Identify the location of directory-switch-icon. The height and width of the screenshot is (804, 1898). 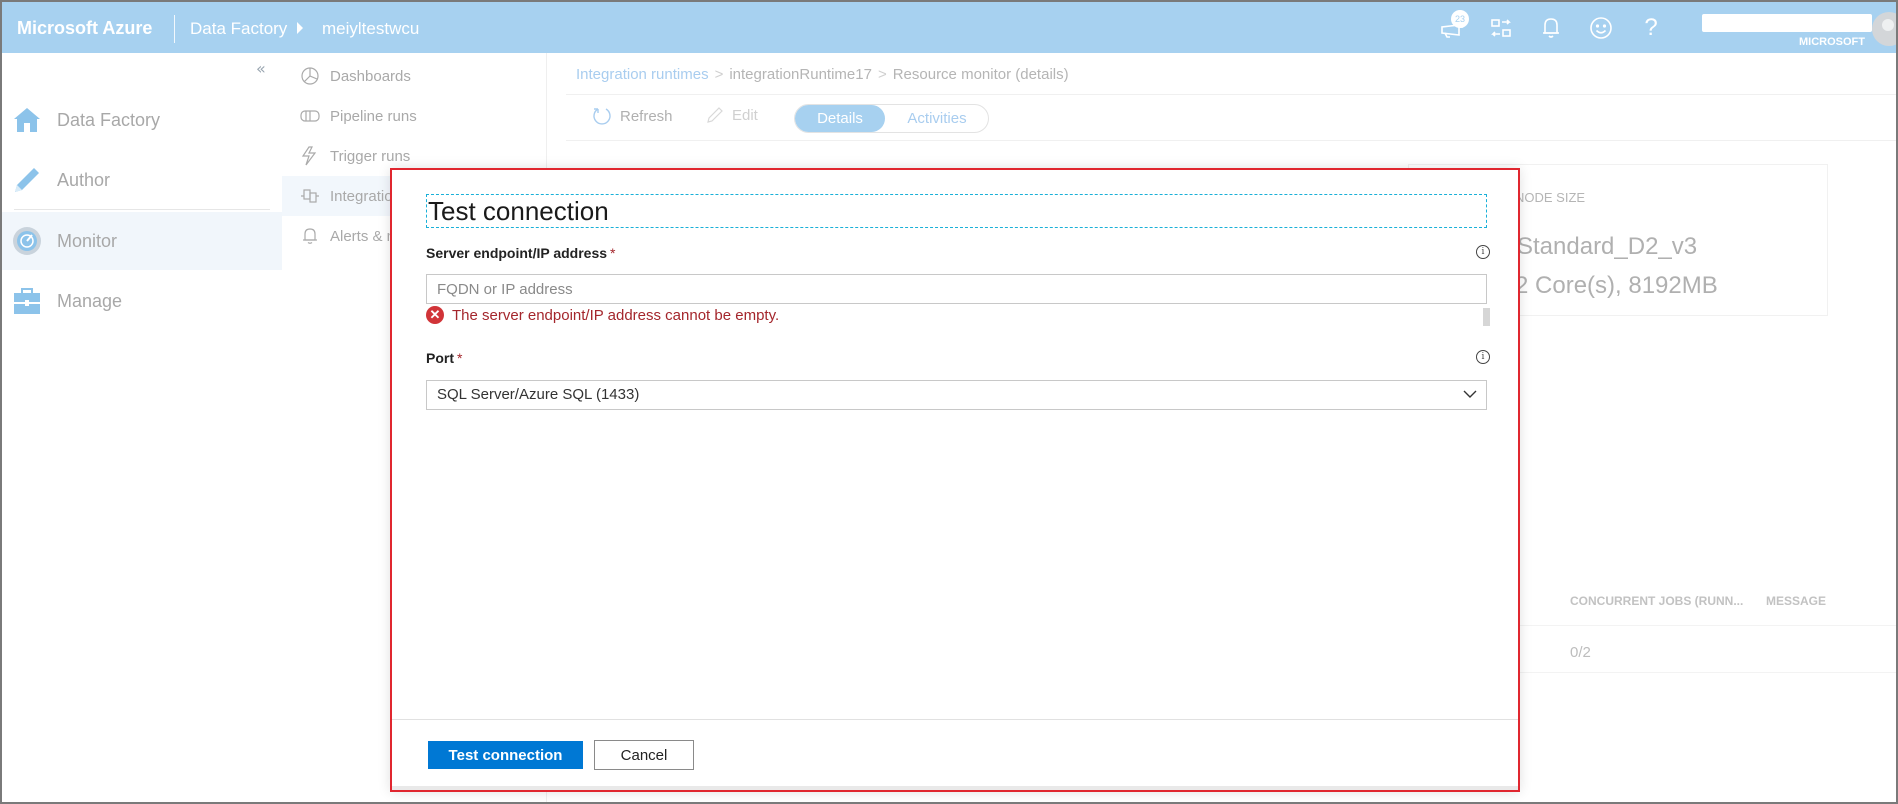
(1501, 28).